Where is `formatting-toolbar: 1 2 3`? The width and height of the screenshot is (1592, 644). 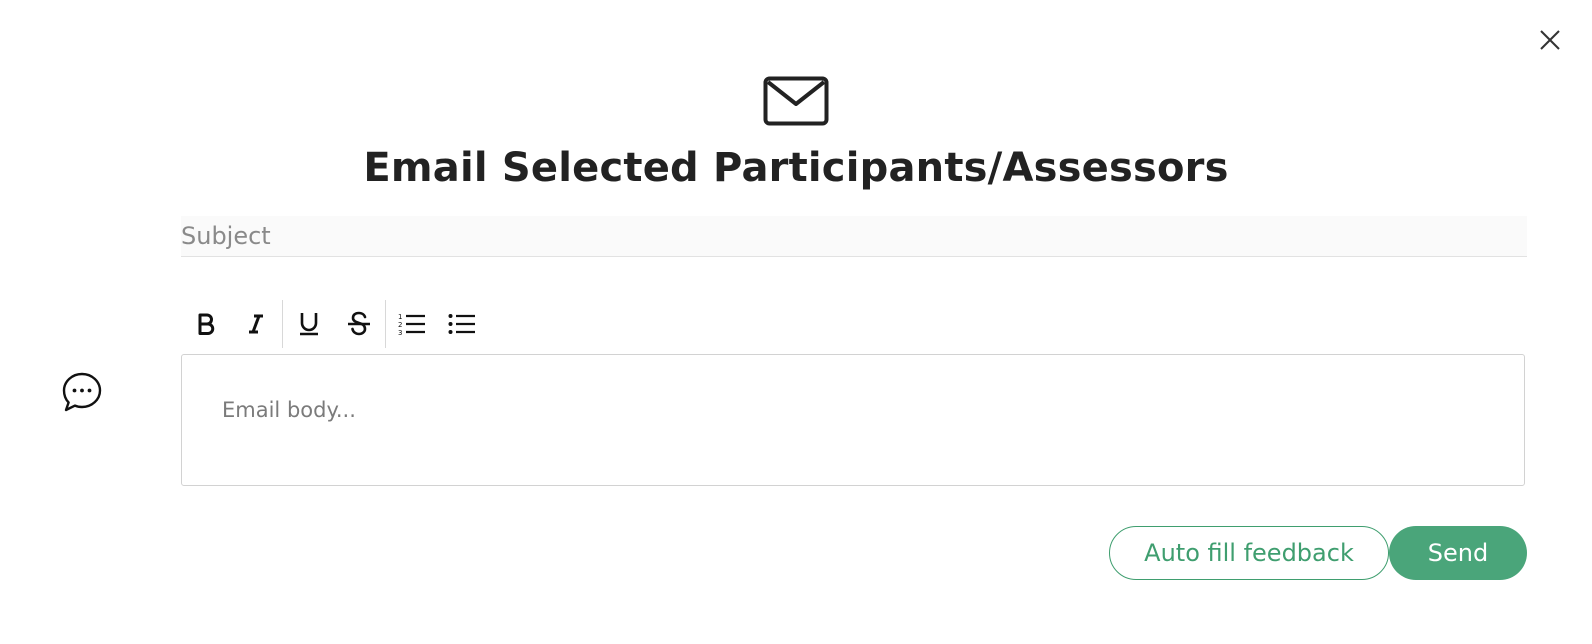
formatting-toolbar: 1 2 3 is located at coordinates (334, 324).